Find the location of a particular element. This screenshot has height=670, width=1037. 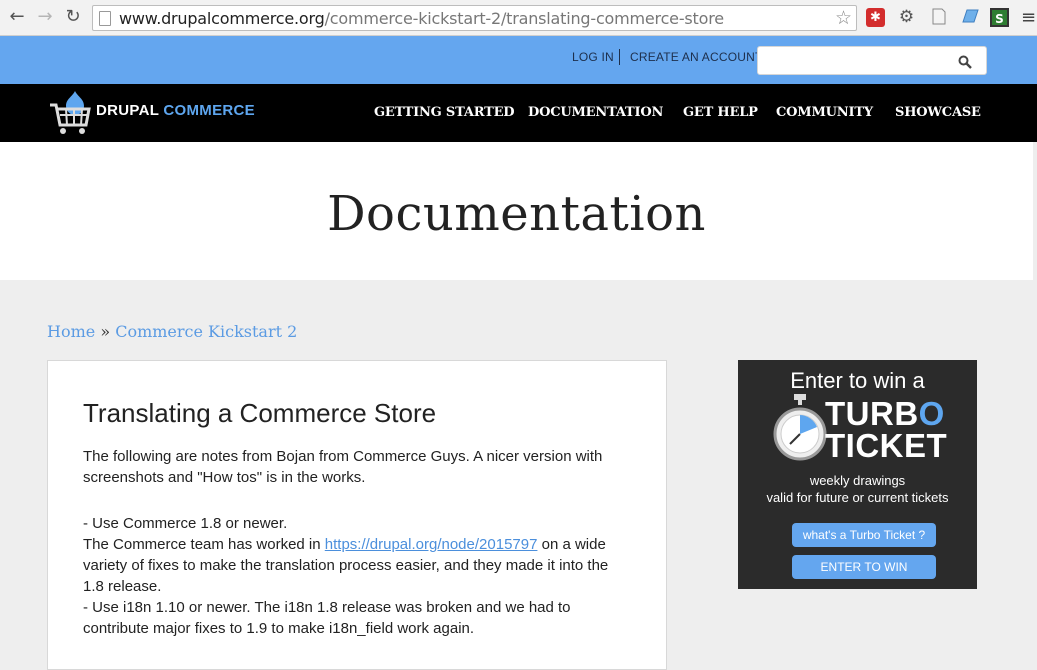

logo-text: DRUPAL COMMERCE is located at coordinates (175, 110).